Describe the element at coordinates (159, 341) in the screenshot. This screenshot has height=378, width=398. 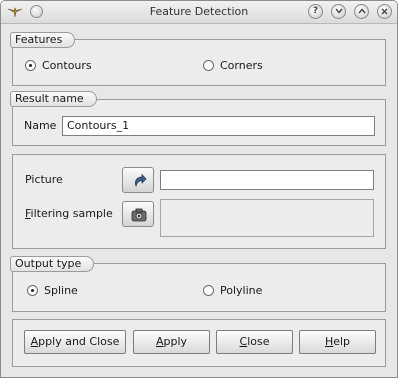
I see `apply-mnemonic: A` at that location.